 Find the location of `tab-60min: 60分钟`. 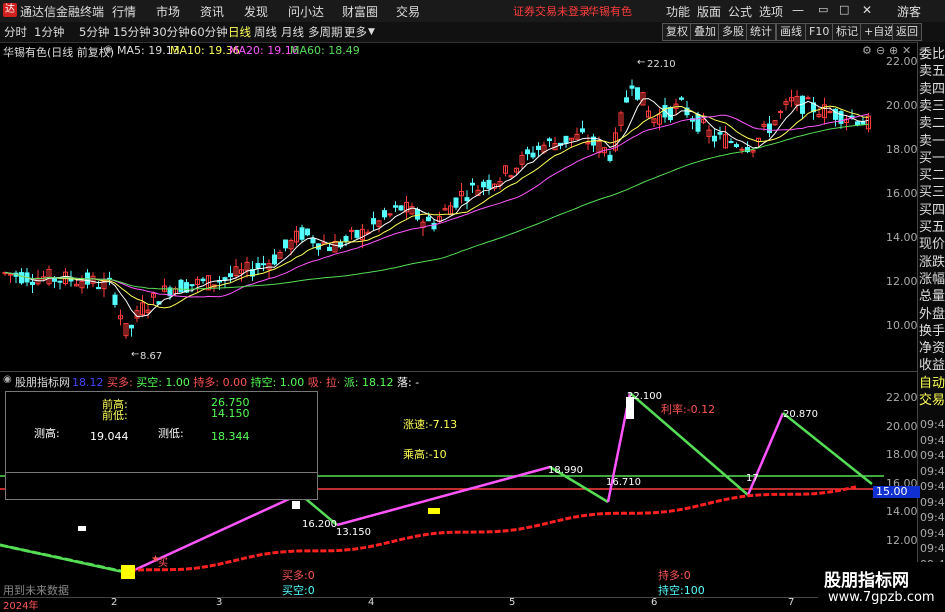

tab-60min: 60分钟 is located at coordinates (209, 32).